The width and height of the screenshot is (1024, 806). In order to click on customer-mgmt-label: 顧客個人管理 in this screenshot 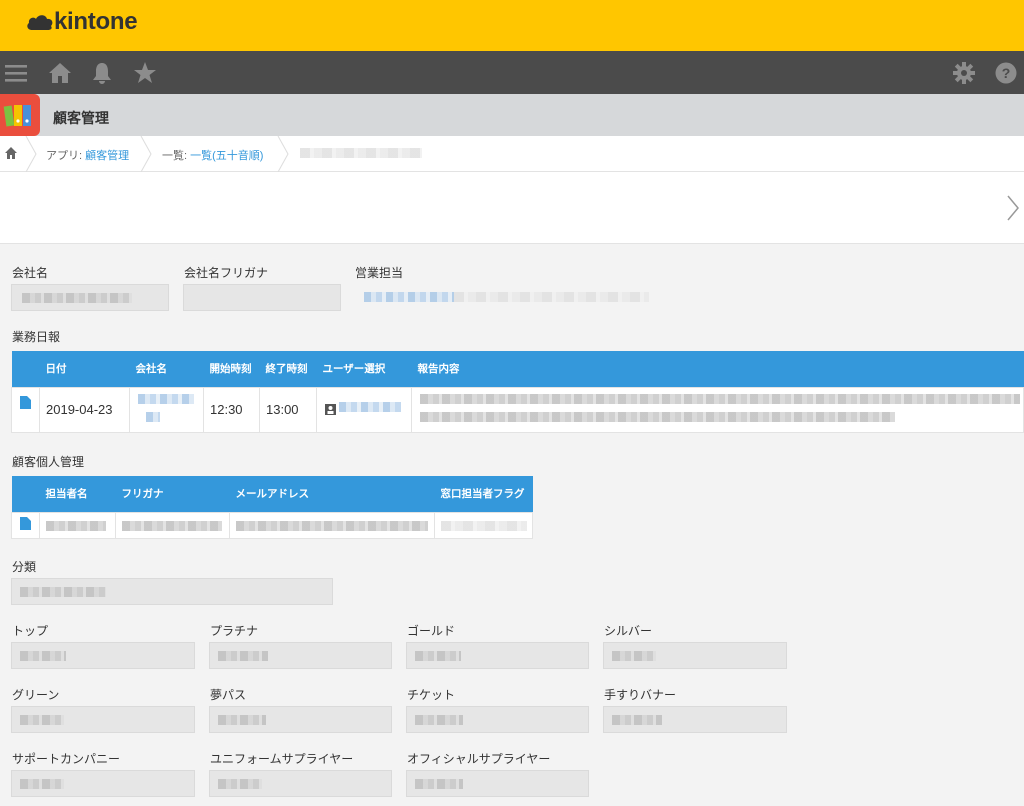, I will do `click(48, 462)`.